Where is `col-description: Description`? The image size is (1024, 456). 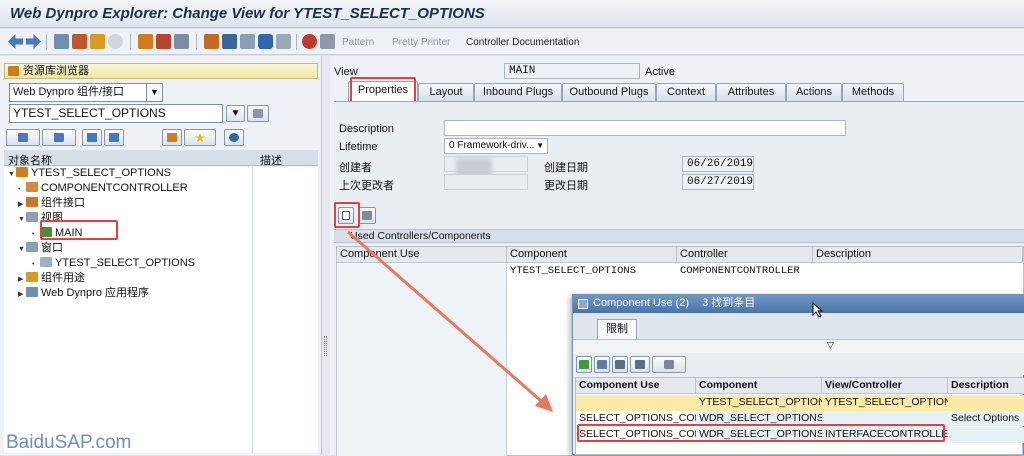
col-description: Description is located at coordinates (986, 385).